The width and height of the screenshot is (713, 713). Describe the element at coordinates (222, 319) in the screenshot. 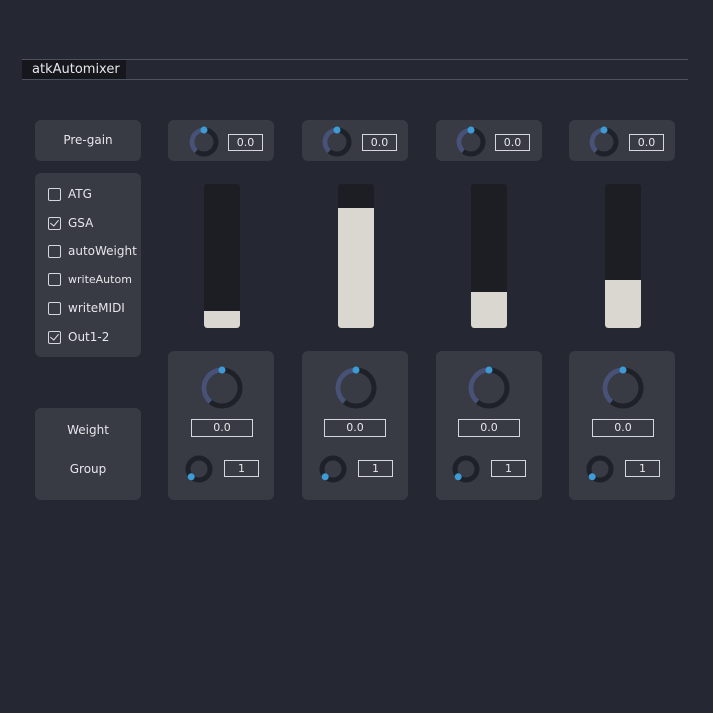

I see `channel-1-fader-fill` at that location.